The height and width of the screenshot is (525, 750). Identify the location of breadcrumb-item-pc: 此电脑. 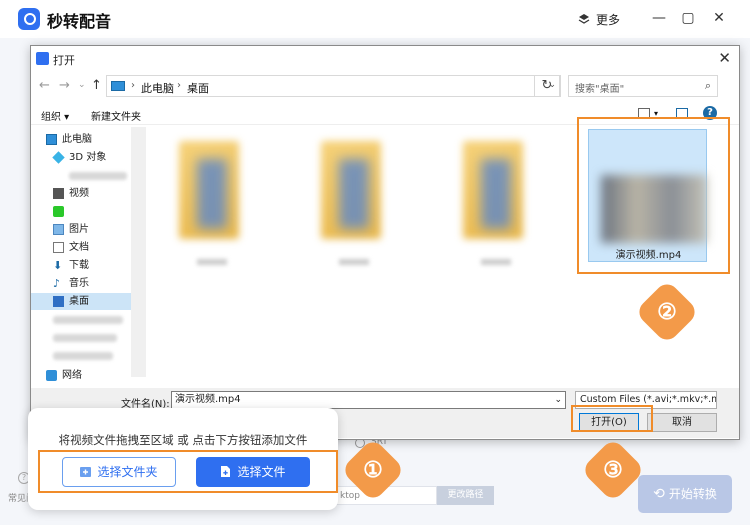
(157, 88).